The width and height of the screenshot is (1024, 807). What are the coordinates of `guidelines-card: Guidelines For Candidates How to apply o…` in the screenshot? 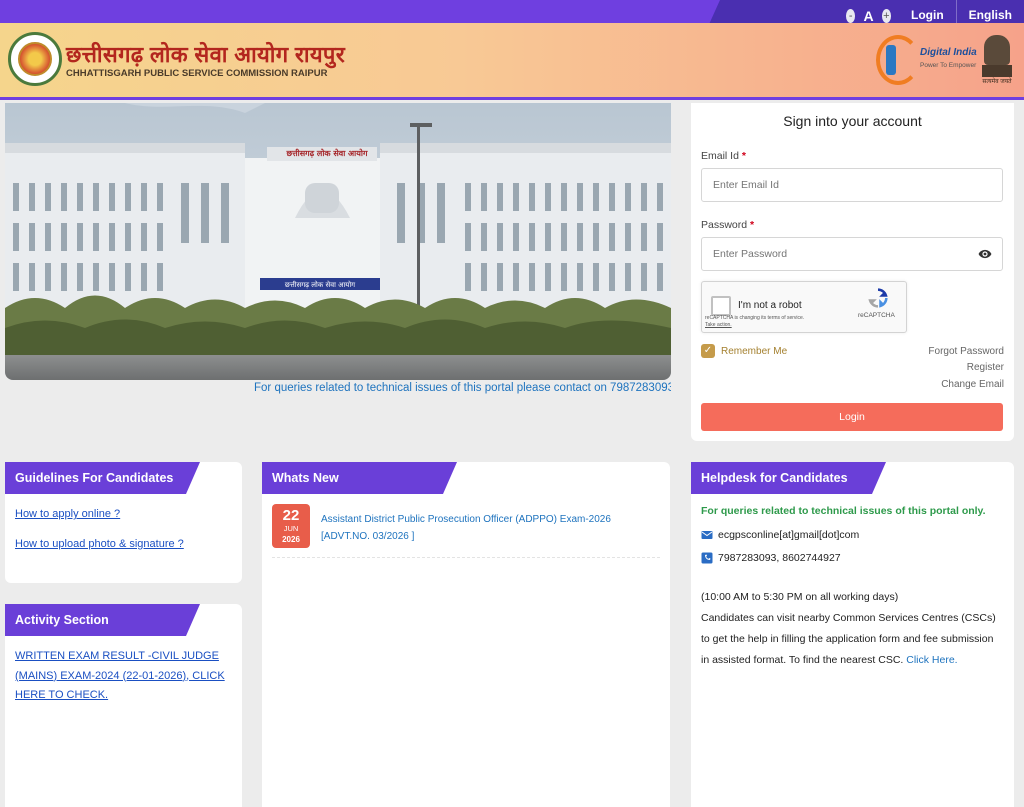 It's located at (123, 522).